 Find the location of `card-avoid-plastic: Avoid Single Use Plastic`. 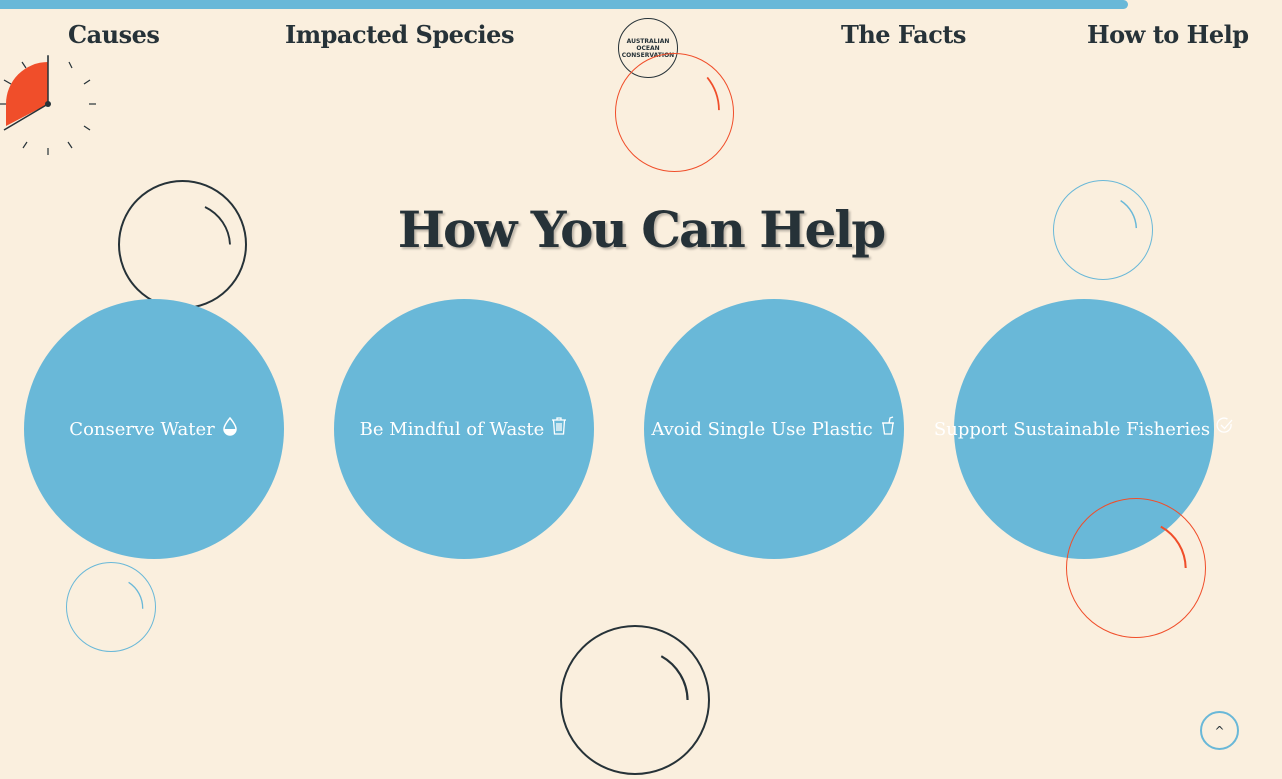

card-avoid-plastic: Avoid Single Use Plastic is located at coordinates (774, 429).